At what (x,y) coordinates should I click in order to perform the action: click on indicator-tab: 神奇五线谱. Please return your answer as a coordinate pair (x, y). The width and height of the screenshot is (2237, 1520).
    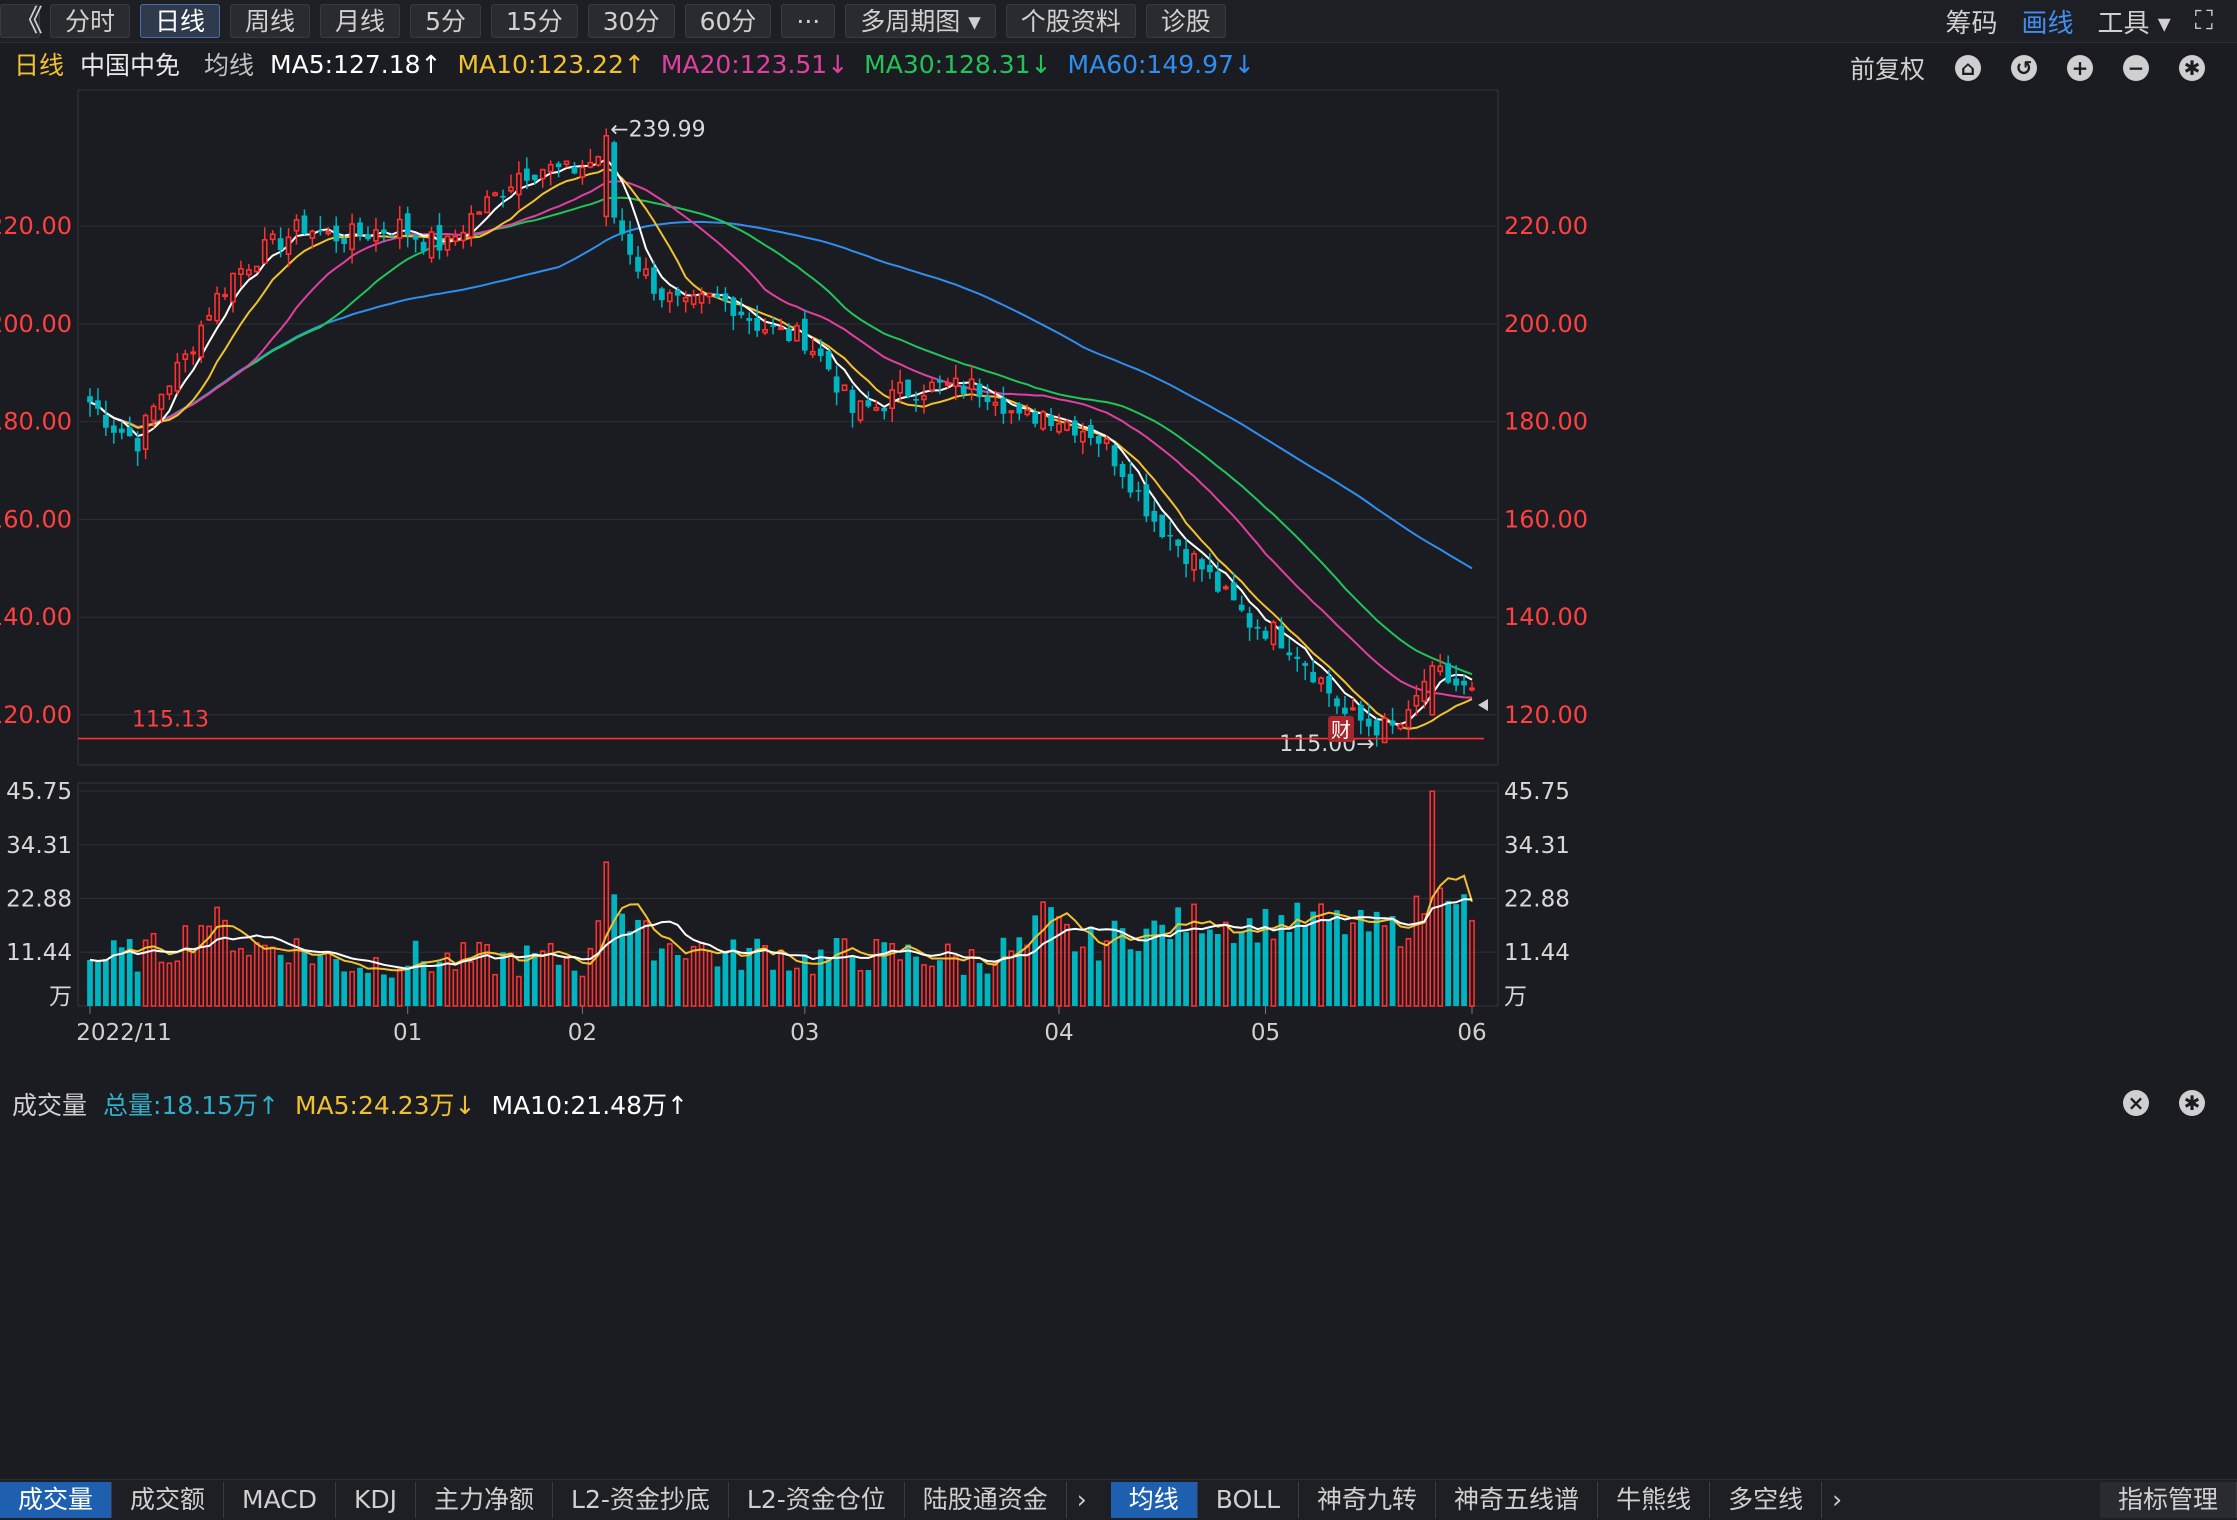
    Looking at the image, I should click on (1517, 1500).